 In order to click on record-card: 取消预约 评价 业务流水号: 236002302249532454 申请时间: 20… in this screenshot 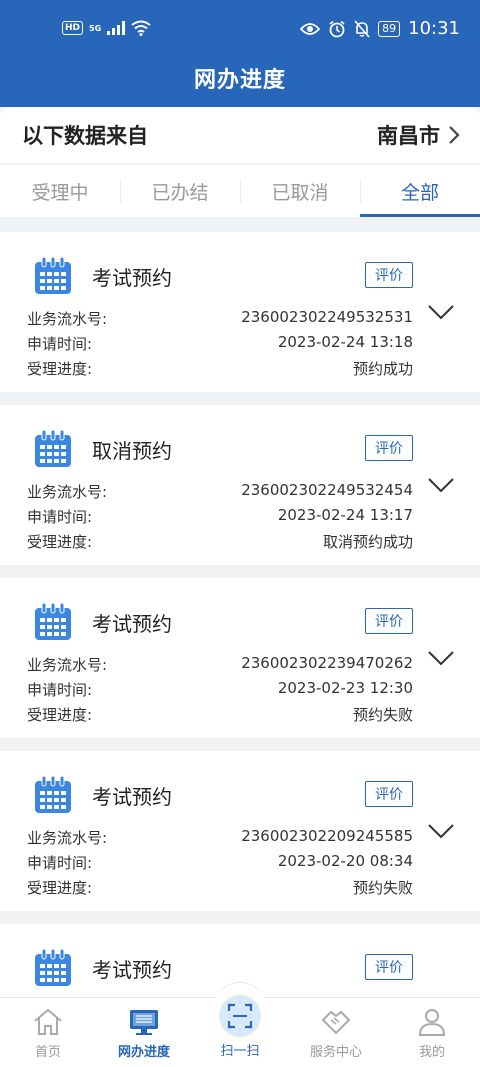, I will do `click(240, 485)`.